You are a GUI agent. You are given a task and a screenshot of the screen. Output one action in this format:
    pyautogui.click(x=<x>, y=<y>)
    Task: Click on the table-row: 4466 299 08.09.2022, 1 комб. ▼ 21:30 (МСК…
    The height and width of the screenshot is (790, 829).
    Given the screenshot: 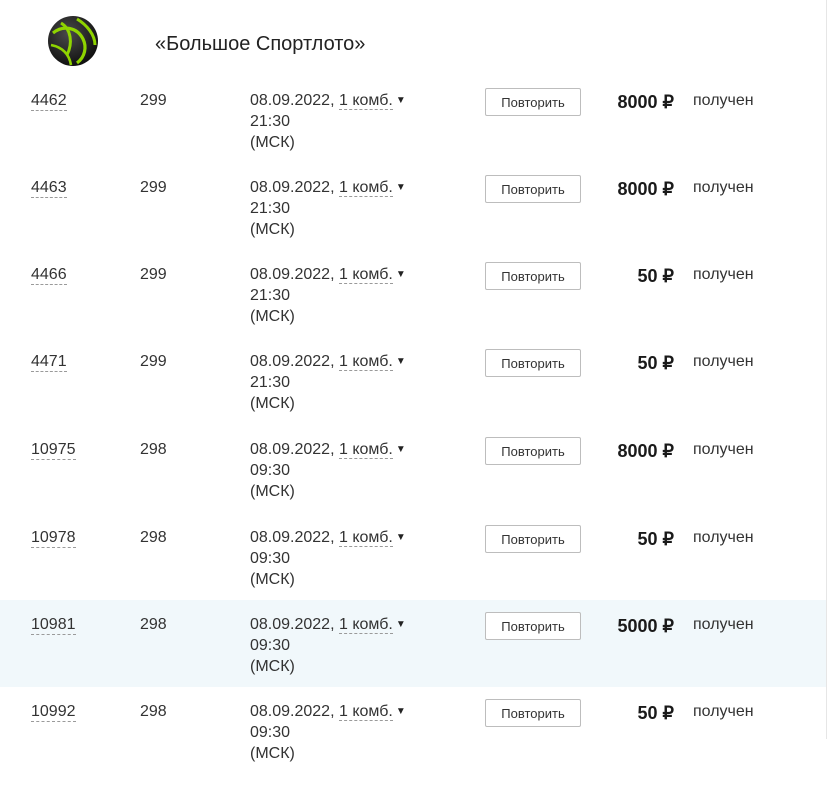 What is the action you would take?
    pyautogui.click(x=413, y=307)
    